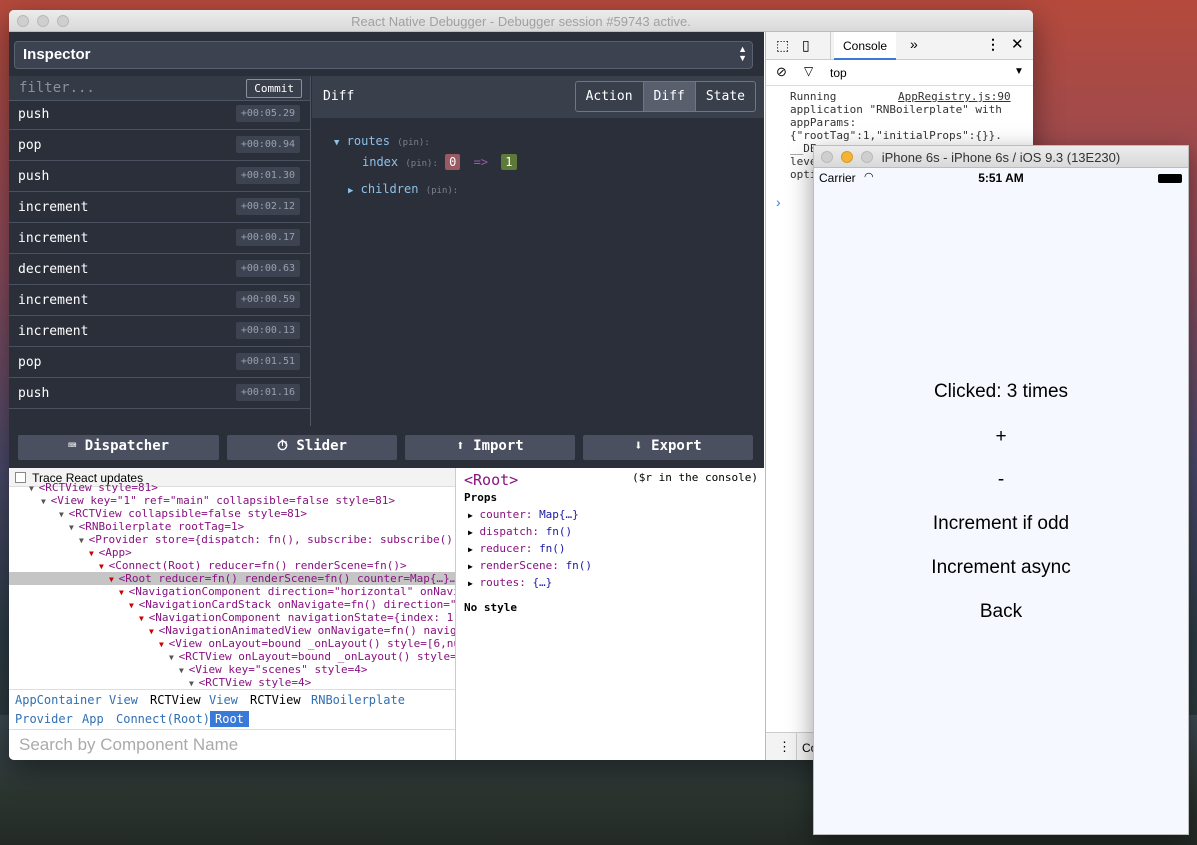 This screenshot has height=845, width=1197. Describe the element at coordinates (806, 45) in the screenshot. I see `device-toggle-icon: ▯` at that location.